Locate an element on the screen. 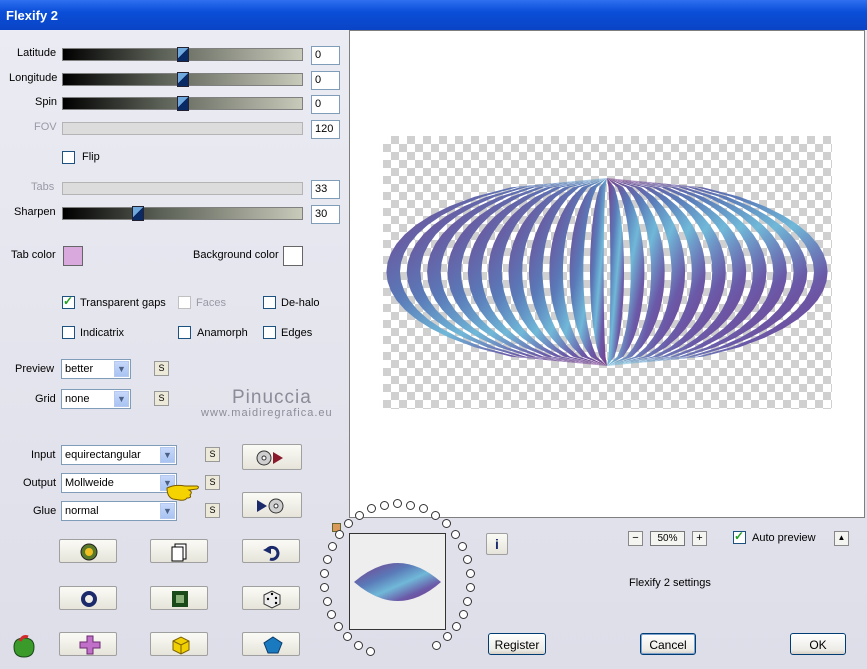  auto-preview-checkbox is located at coordinates (739, 536).